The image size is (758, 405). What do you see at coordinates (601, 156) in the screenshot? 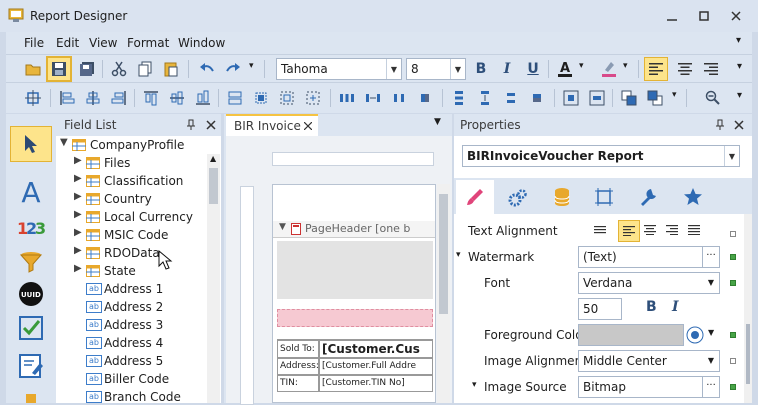
I see `object-selector: BIRInvoiceVoucher Report ▼` at bounding box center [601, 156].